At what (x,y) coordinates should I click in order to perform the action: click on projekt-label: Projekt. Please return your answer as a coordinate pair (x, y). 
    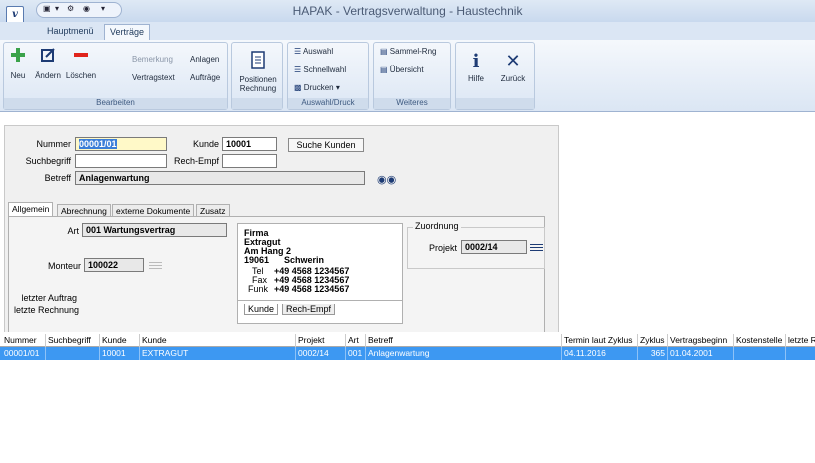
    Looking at the image, I should click on (442, 248).